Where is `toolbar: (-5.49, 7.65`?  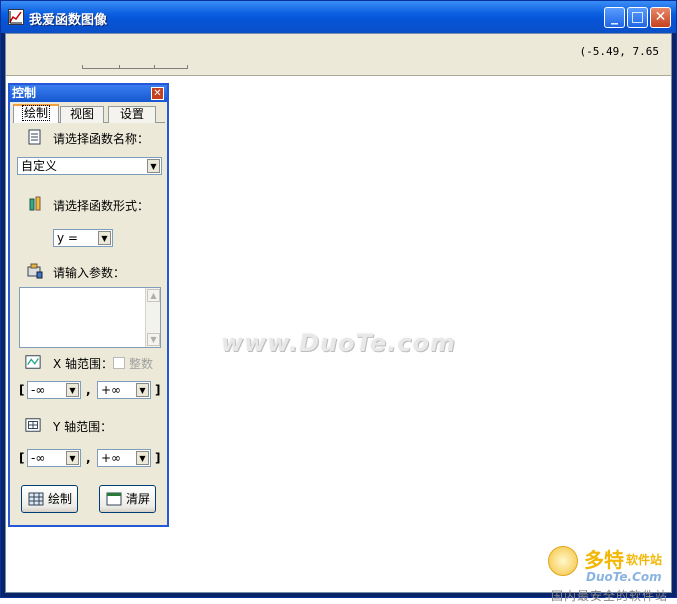
toolbar: (-5.49, 7.65 is located at coordinates (338, 55).